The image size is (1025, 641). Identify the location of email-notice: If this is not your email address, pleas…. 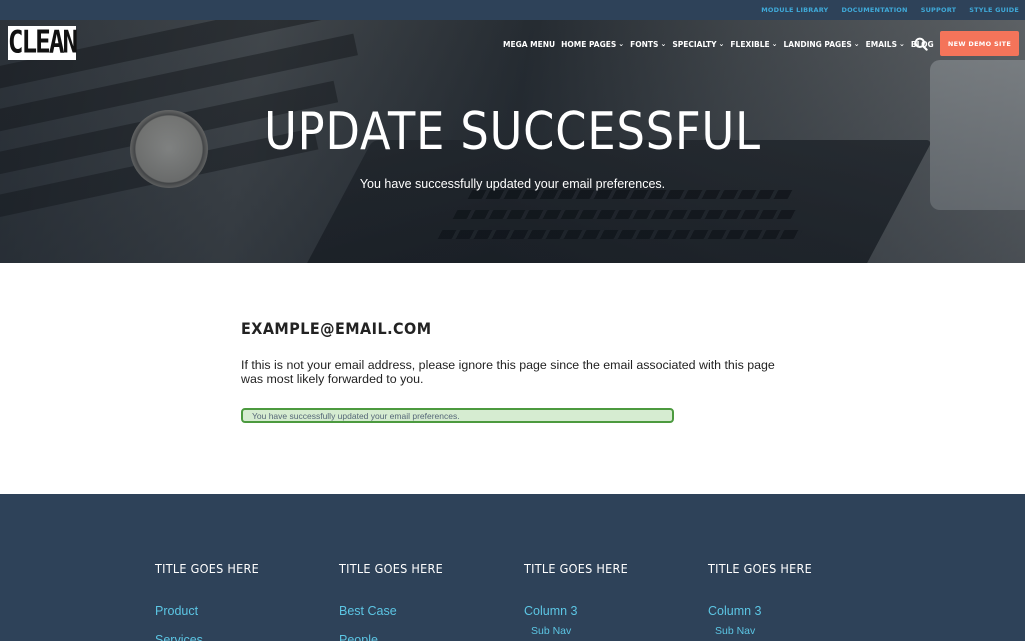
(508, 372).